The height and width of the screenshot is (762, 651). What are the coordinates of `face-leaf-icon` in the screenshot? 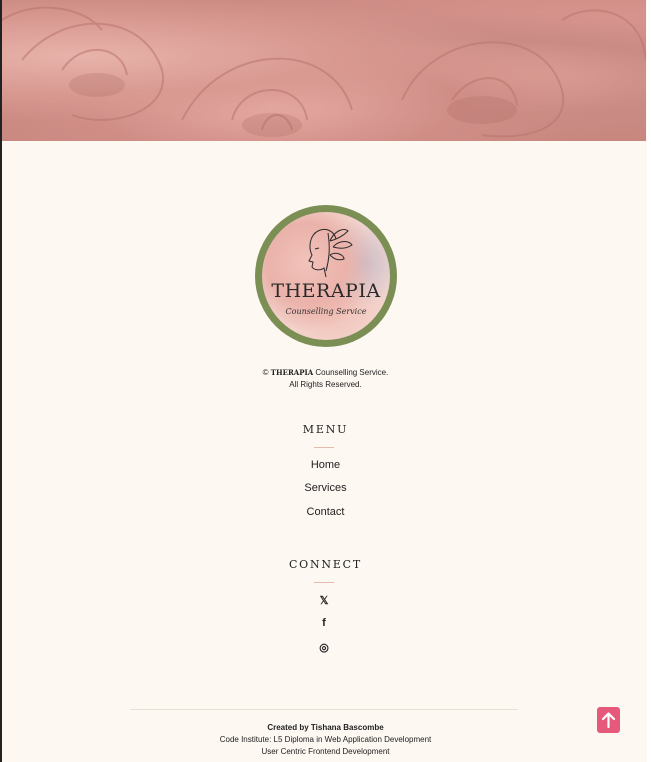 It's located at (330, 253).